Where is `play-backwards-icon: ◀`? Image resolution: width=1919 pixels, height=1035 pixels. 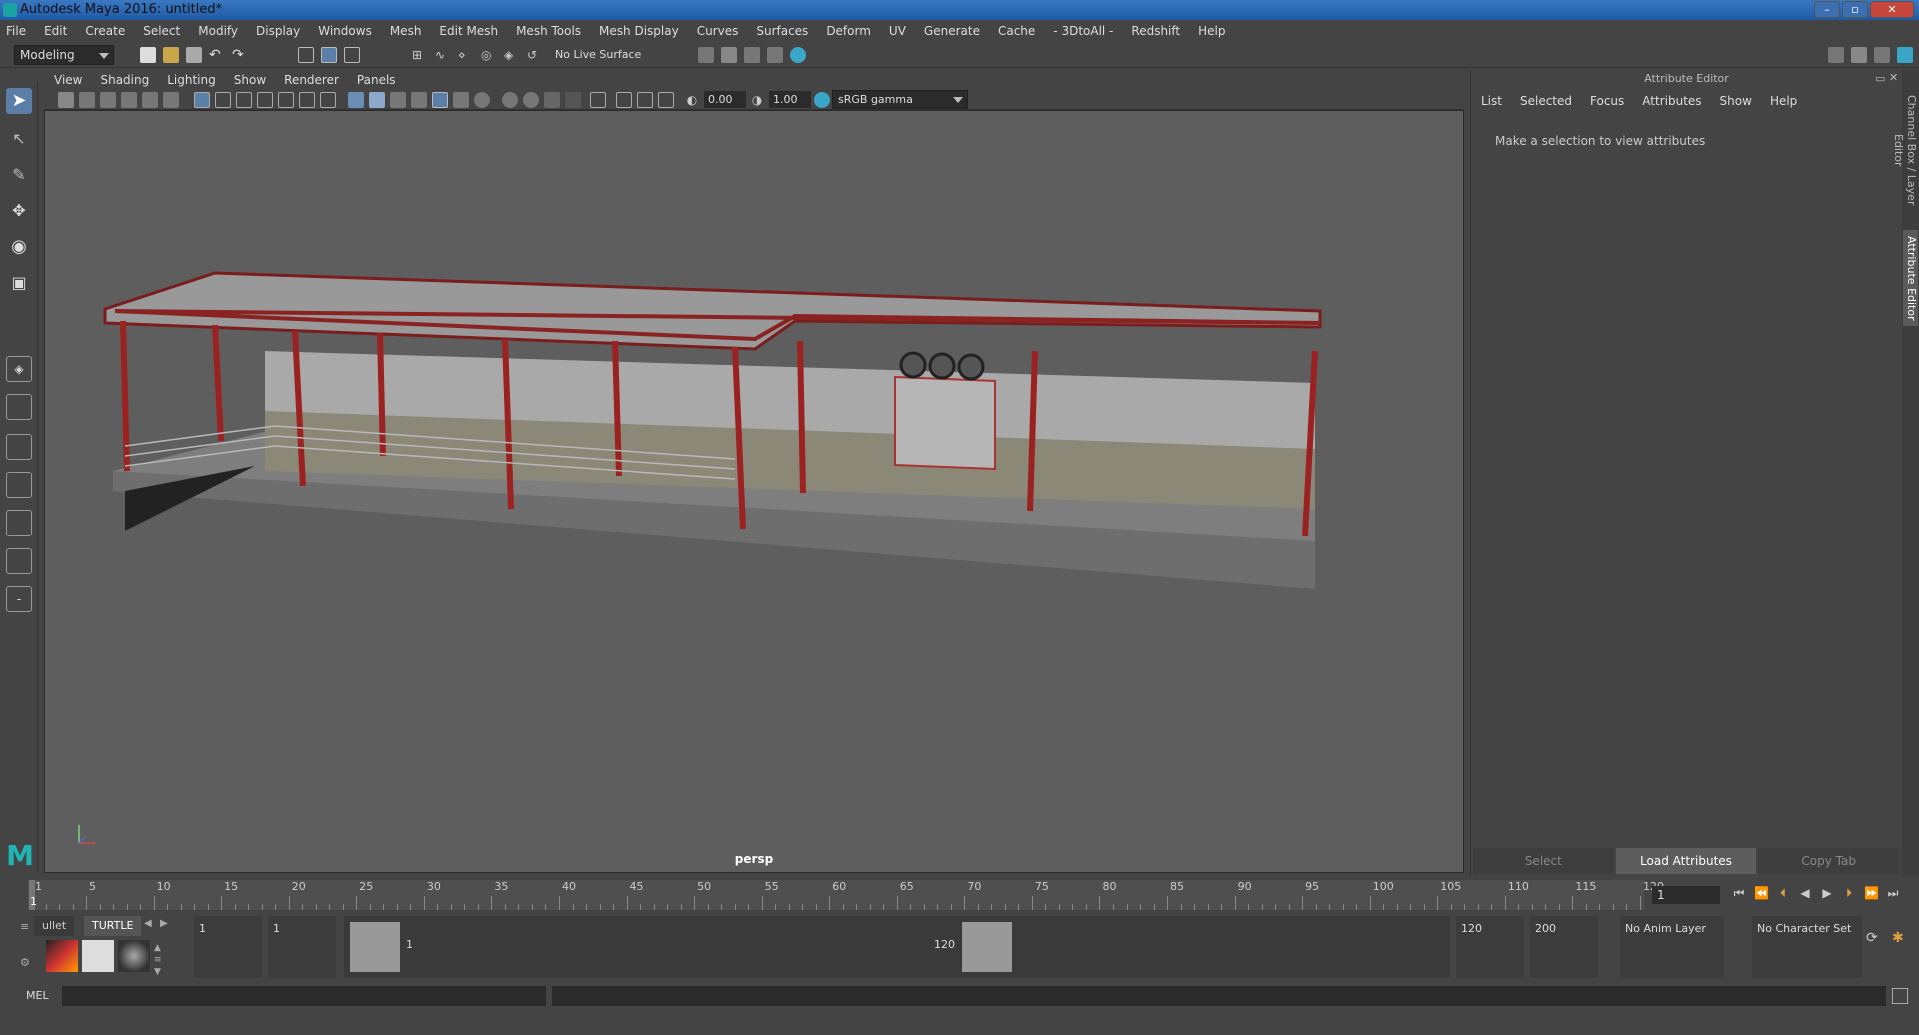
play-backwards-icon: ◀ is located at coordinates (1805, 894).